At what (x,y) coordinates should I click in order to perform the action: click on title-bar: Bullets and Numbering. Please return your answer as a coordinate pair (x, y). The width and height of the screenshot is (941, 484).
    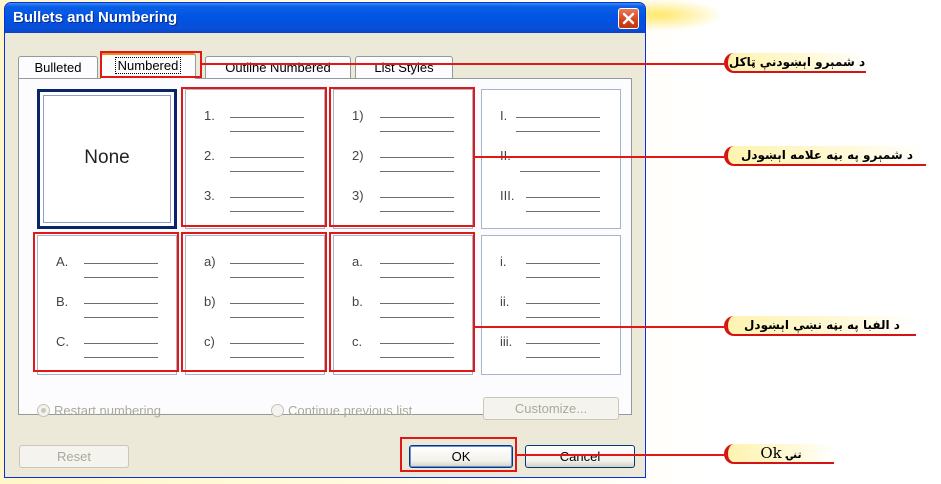
    Looking at the image, I should click on (325, 18).